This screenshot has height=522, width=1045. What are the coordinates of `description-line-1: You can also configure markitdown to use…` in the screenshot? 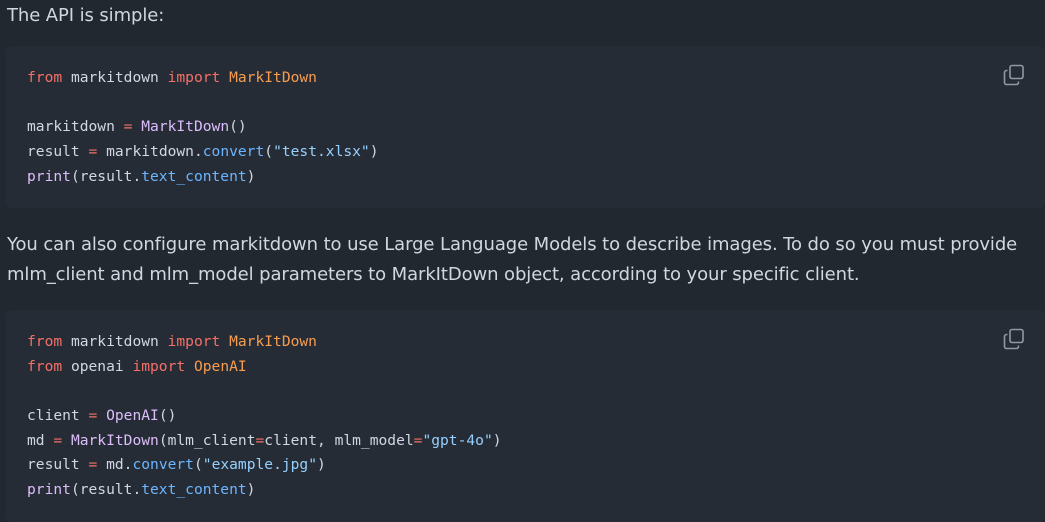 It's located at (512, 244).